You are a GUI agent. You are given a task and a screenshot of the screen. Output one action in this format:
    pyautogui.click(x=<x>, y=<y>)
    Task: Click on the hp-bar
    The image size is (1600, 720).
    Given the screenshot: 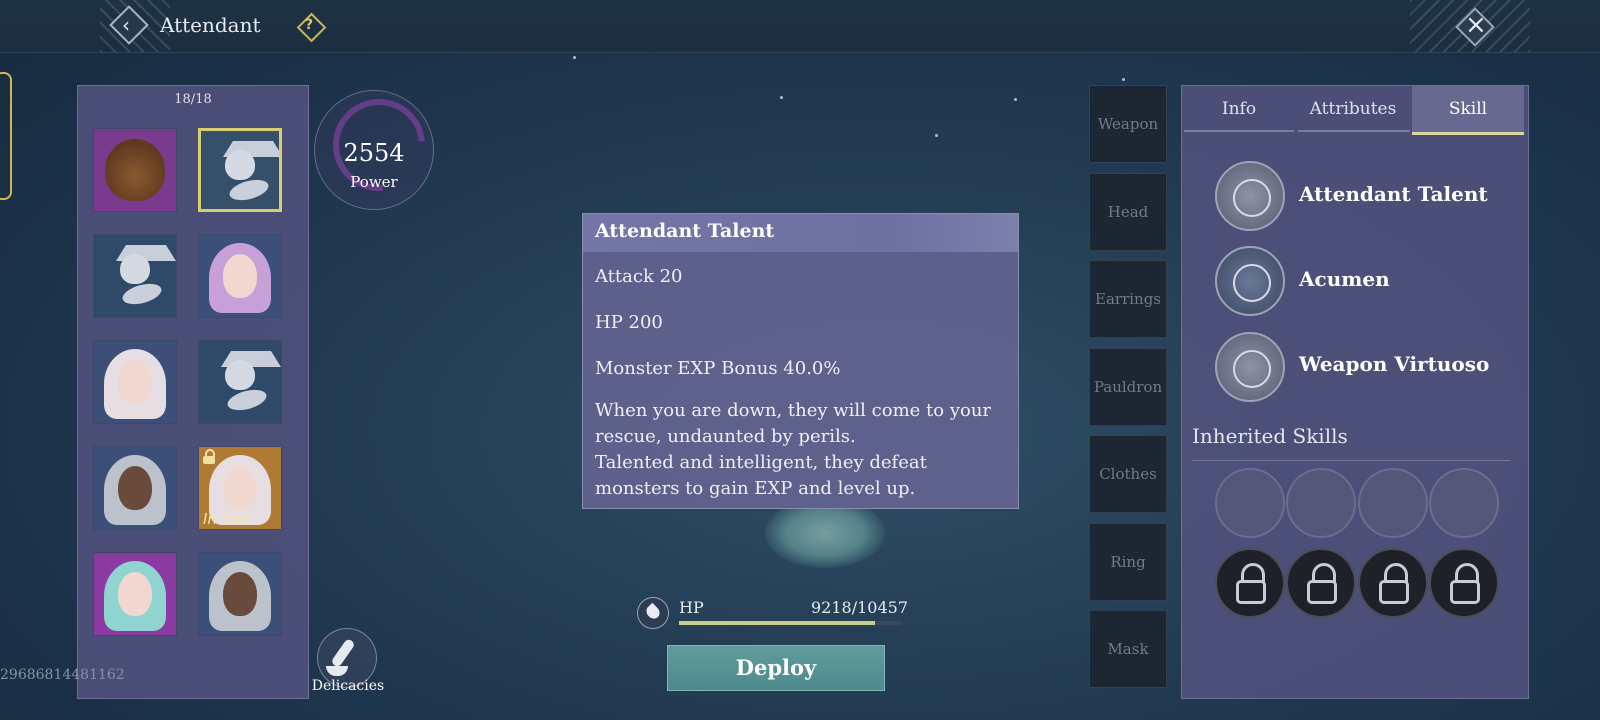 What is the action you would take?
    pyautogui.click(x=790, y=623)
    